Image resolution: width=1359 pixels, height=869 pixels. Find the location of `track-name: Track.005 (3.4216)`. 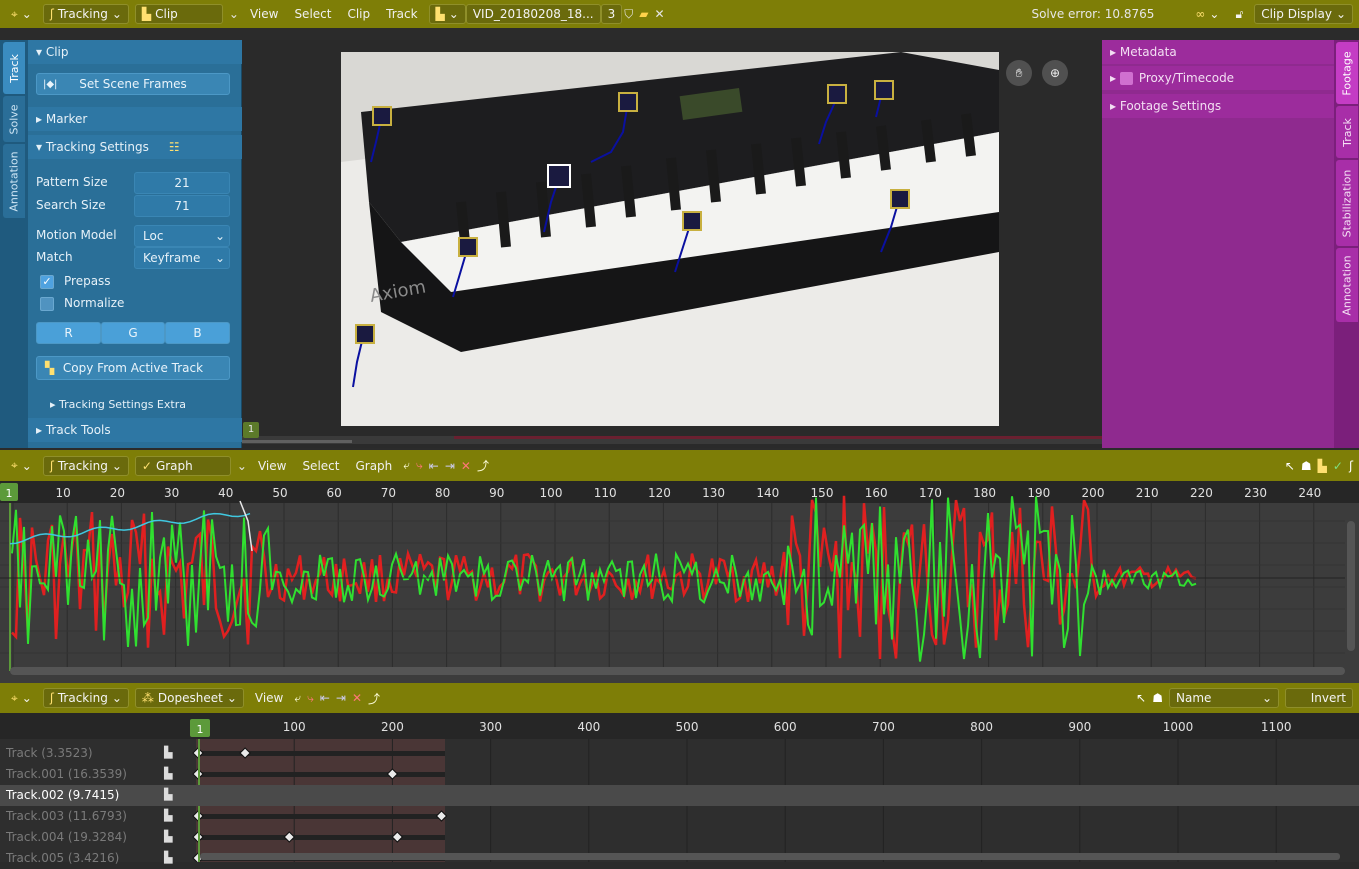

track-name: Track.005 (3.4216) is located at coordinates (62, 858).